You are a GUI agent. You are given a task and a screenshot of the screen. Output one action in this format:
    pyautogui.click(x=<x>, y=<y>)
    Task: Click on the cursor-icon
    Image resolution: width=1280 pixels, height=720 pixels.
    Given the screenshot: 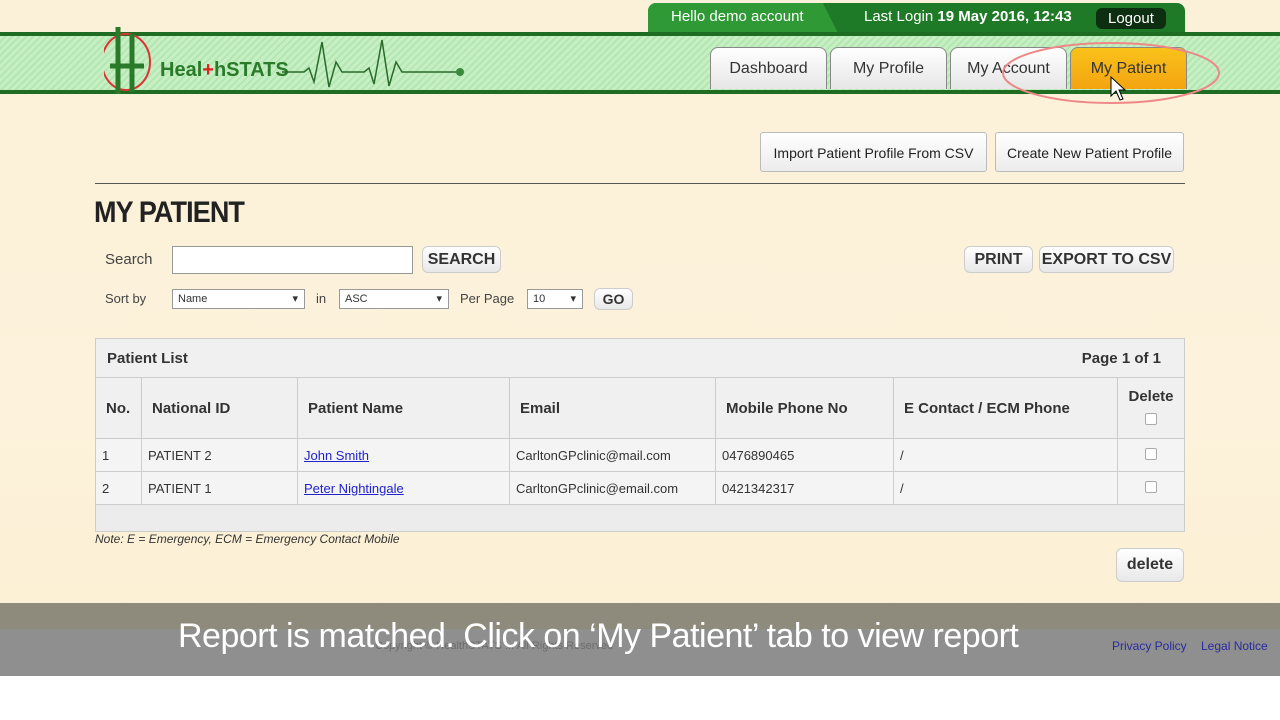 What is the action you would take?
    pyautogui.click(x=1118, y=88)
    